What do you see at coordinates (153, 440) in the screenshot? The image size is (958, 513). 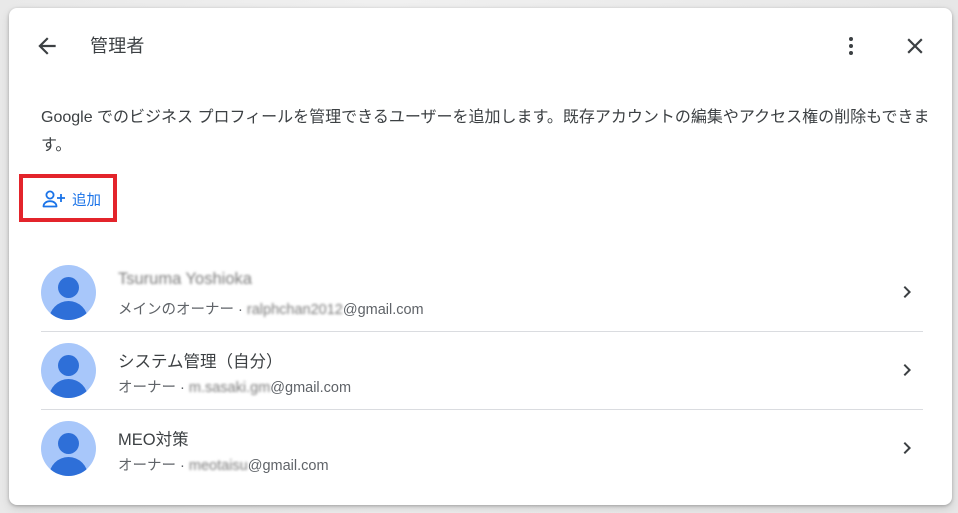 I see `user-name: MEO対策` at bounding box center [153, 440].